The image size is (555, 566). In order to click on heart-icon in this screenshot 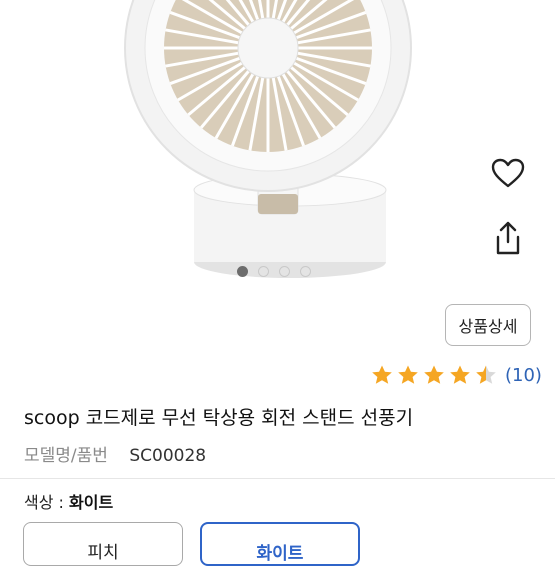, I will do `click(508, 173)`.